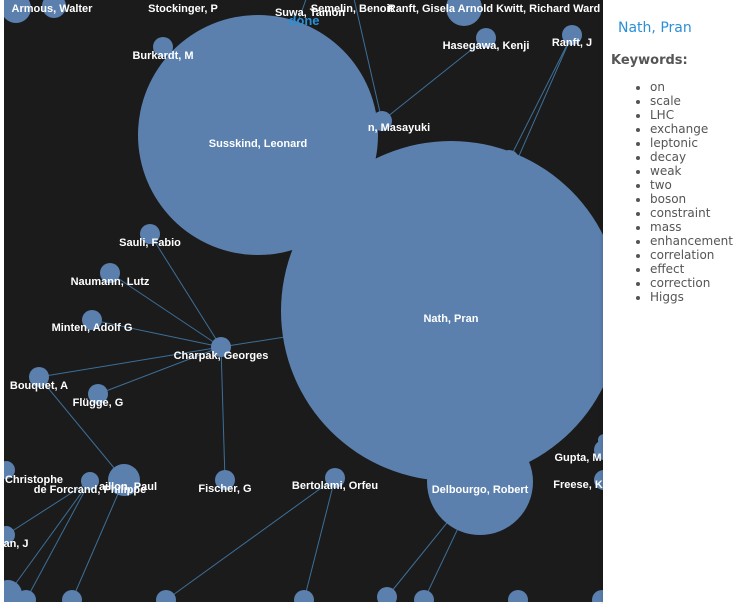 This screenshot has height=604, width=756. I want to click on author-label-armous: Armous, Walter, so click(53, 9).